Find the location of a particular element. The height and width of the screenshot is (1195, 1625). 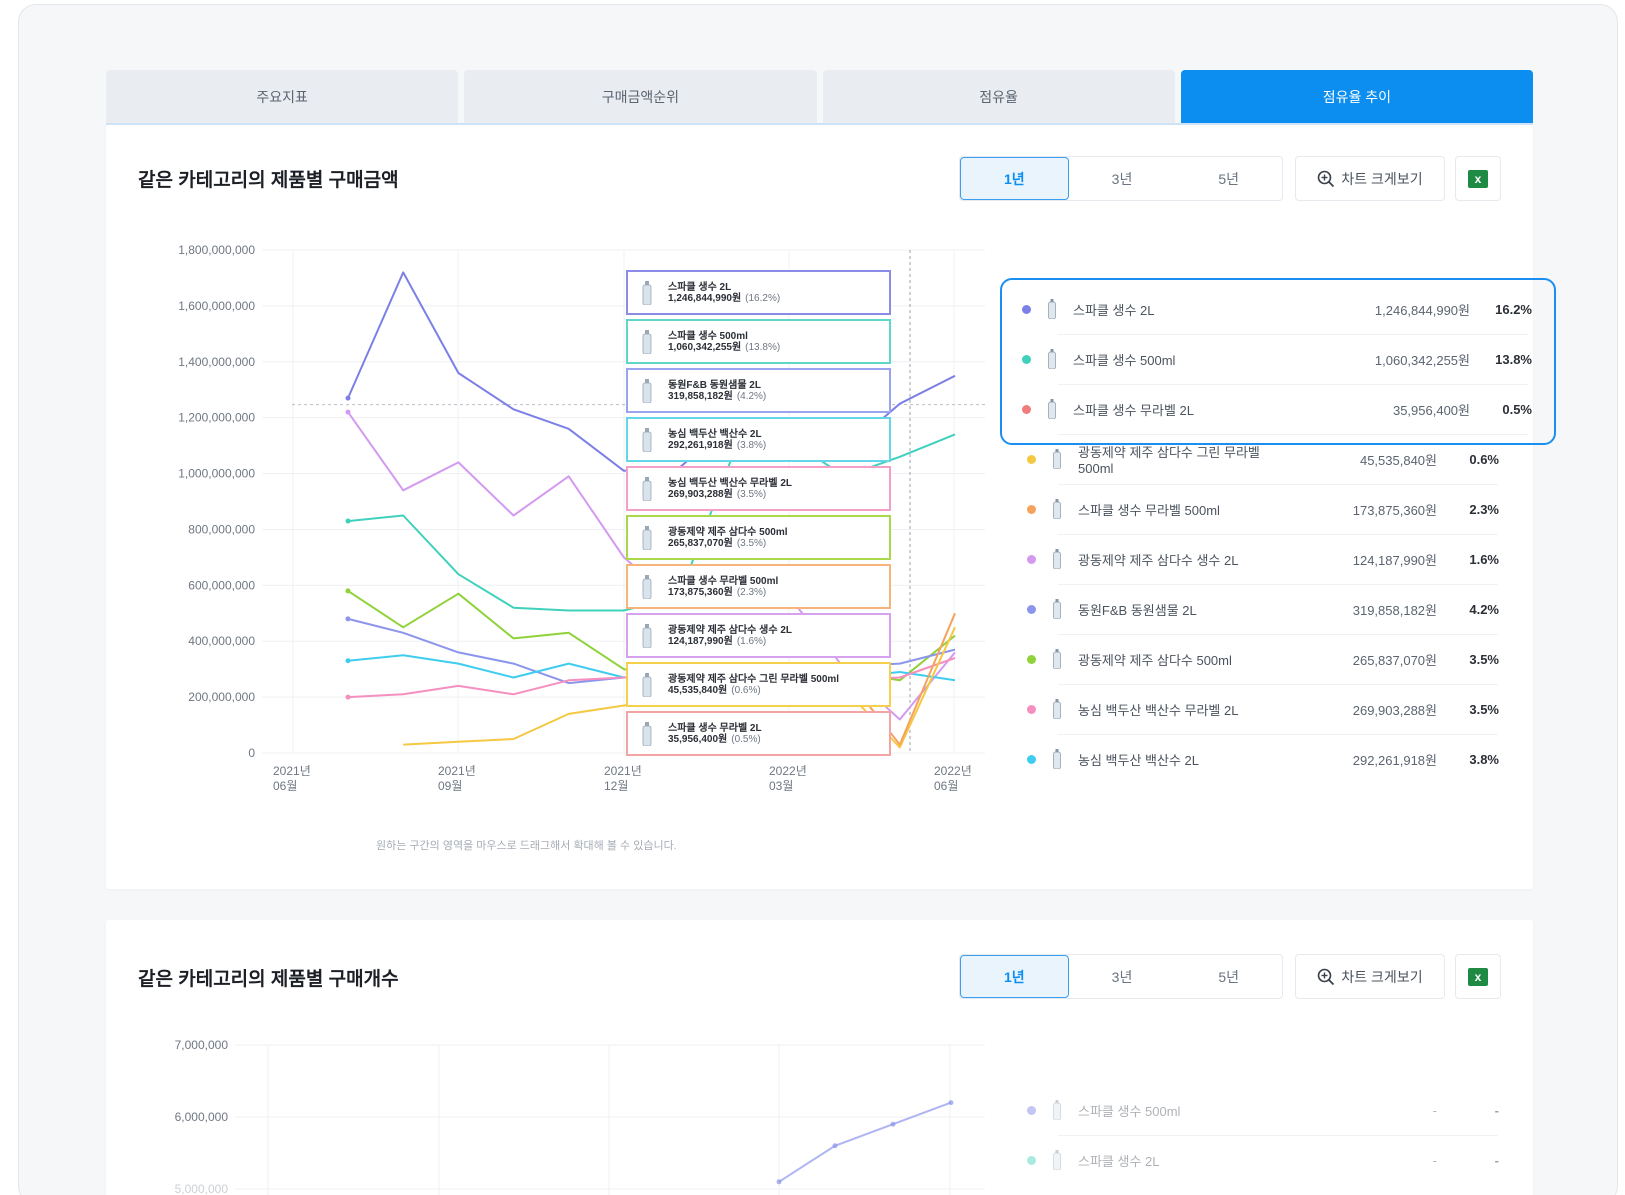

legend-product-name: 광동제약 제주 삼다수 500ml is located at coordinates (1155, 660).